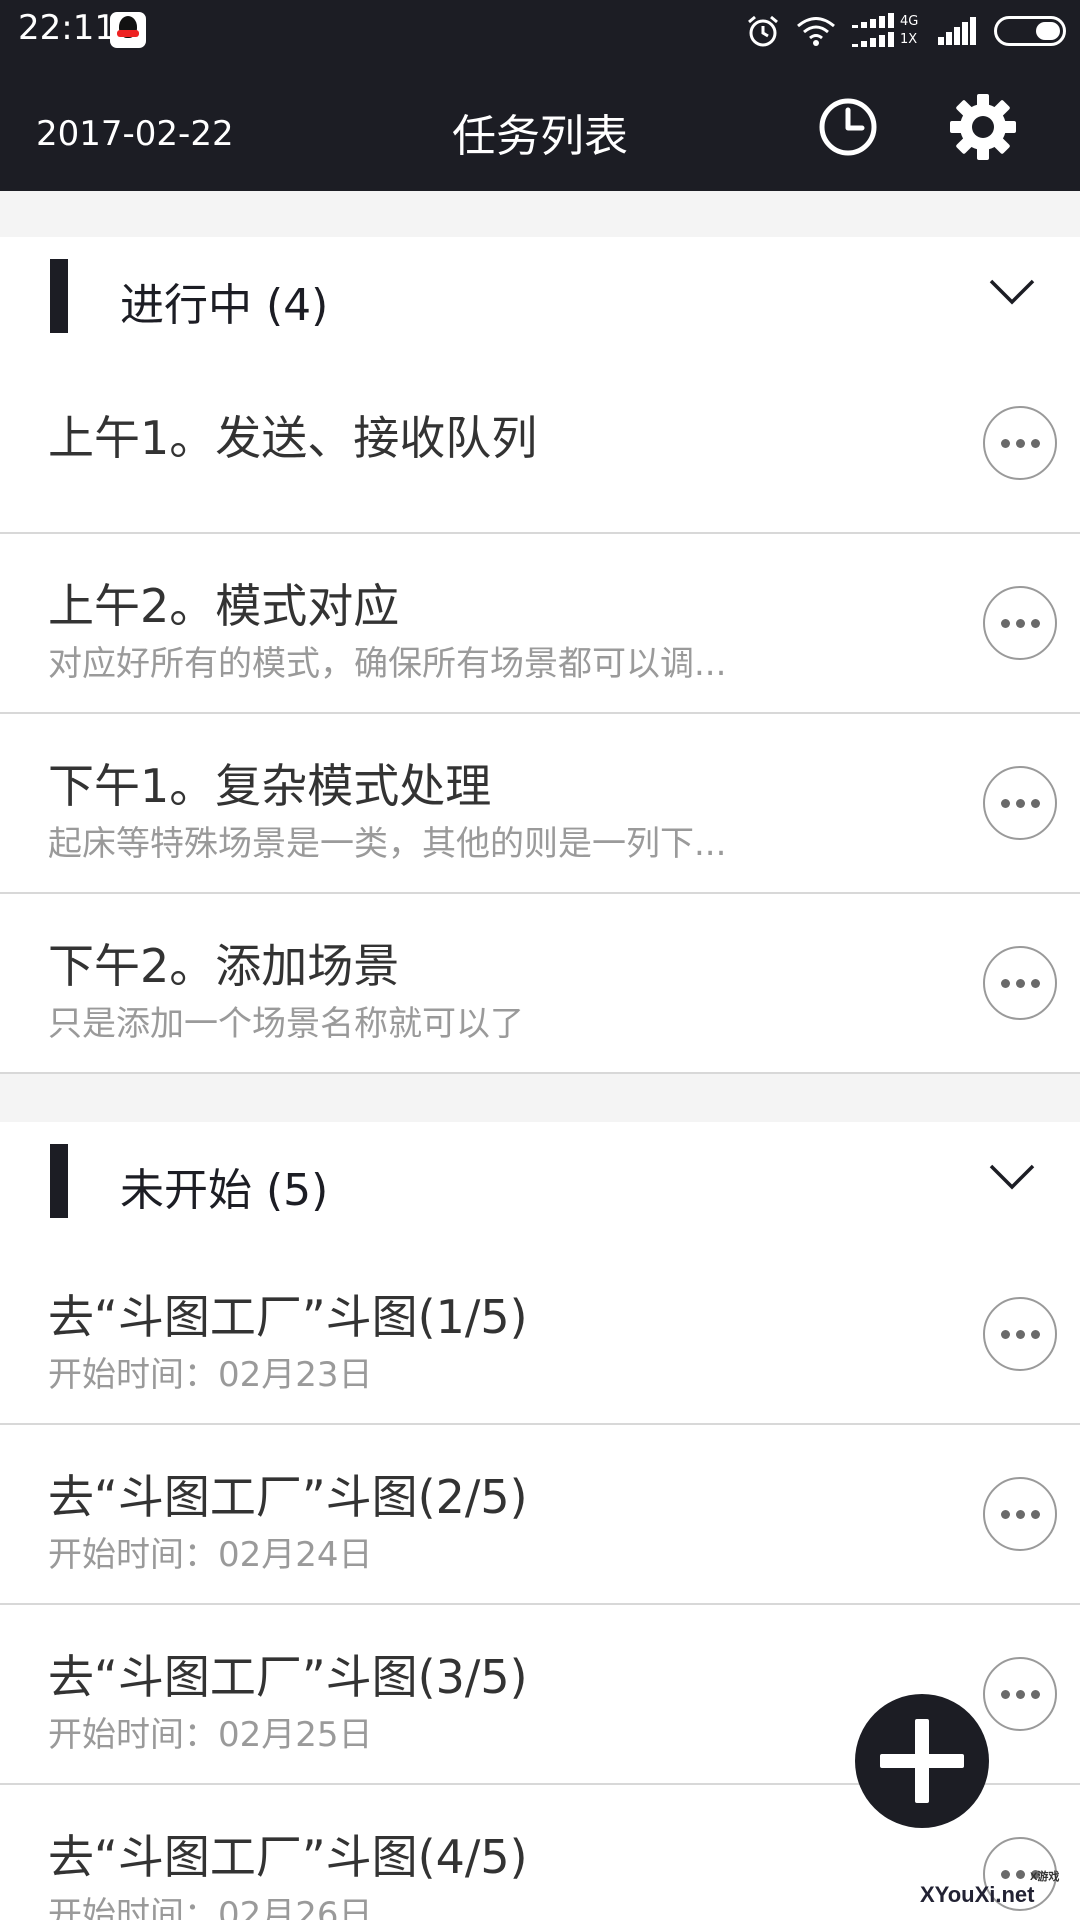 This screenshot has height=1920, width=1080. I want to click on battery-icon, so click(1030, 31).